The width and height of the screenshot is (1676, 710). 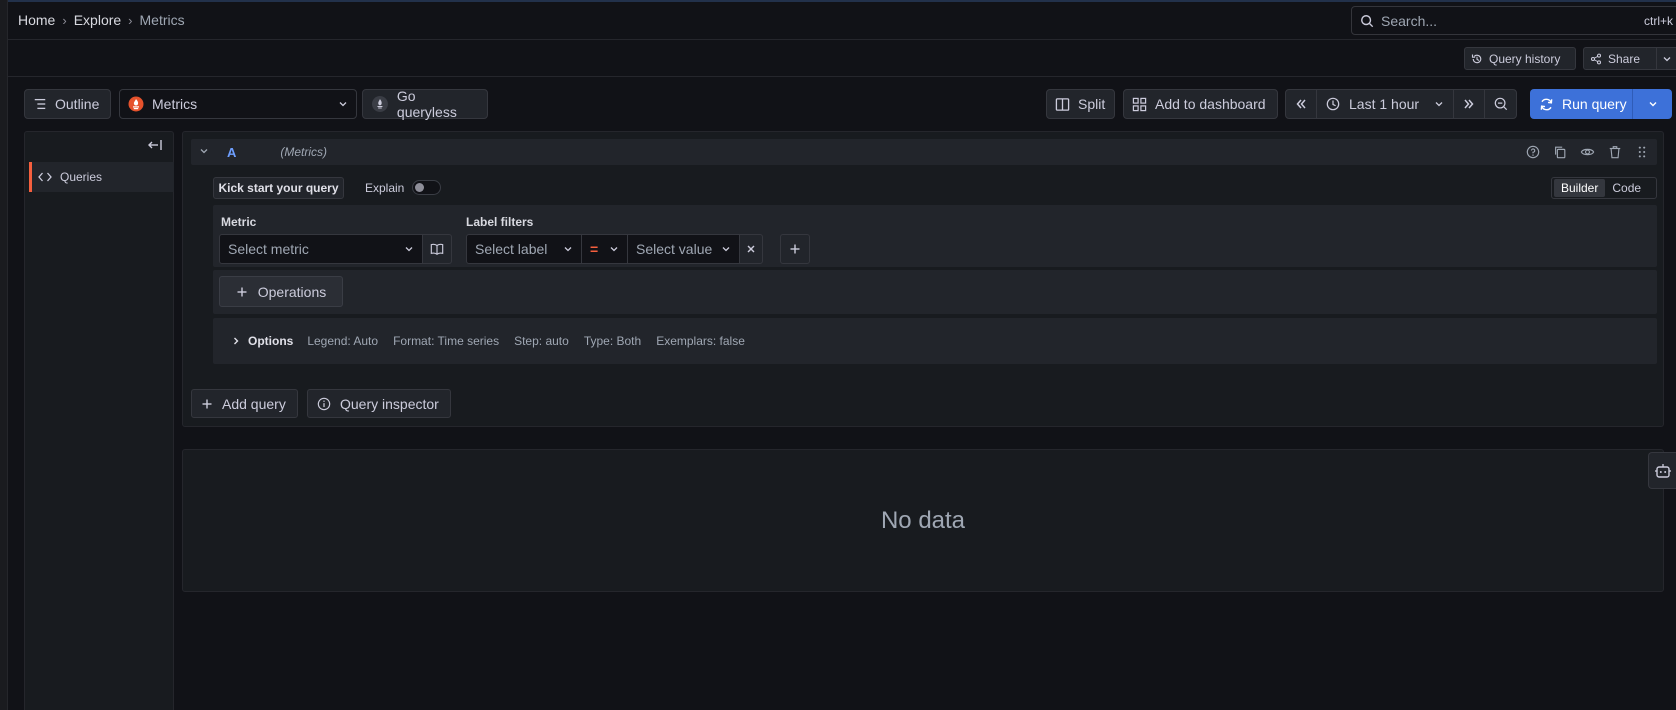 I want to click on query-inspector-button: Query inspector, so click(x=379, y=403).